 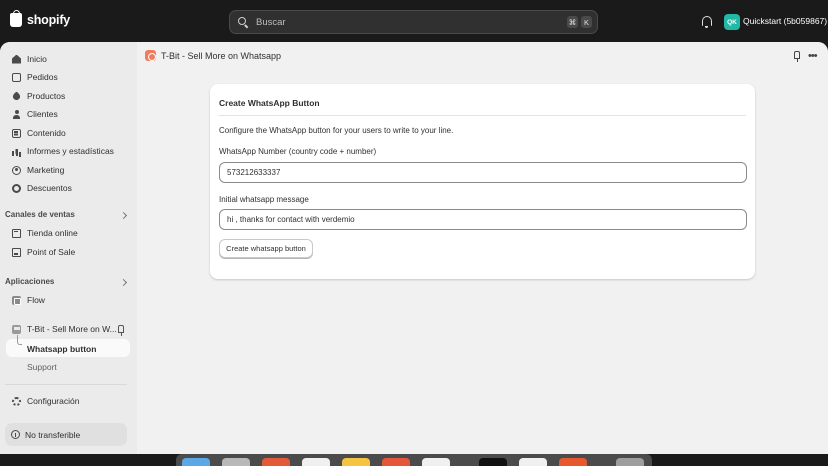 I want to click on sidebar-item-marketing: Marketing, so click(x=38, y=170).